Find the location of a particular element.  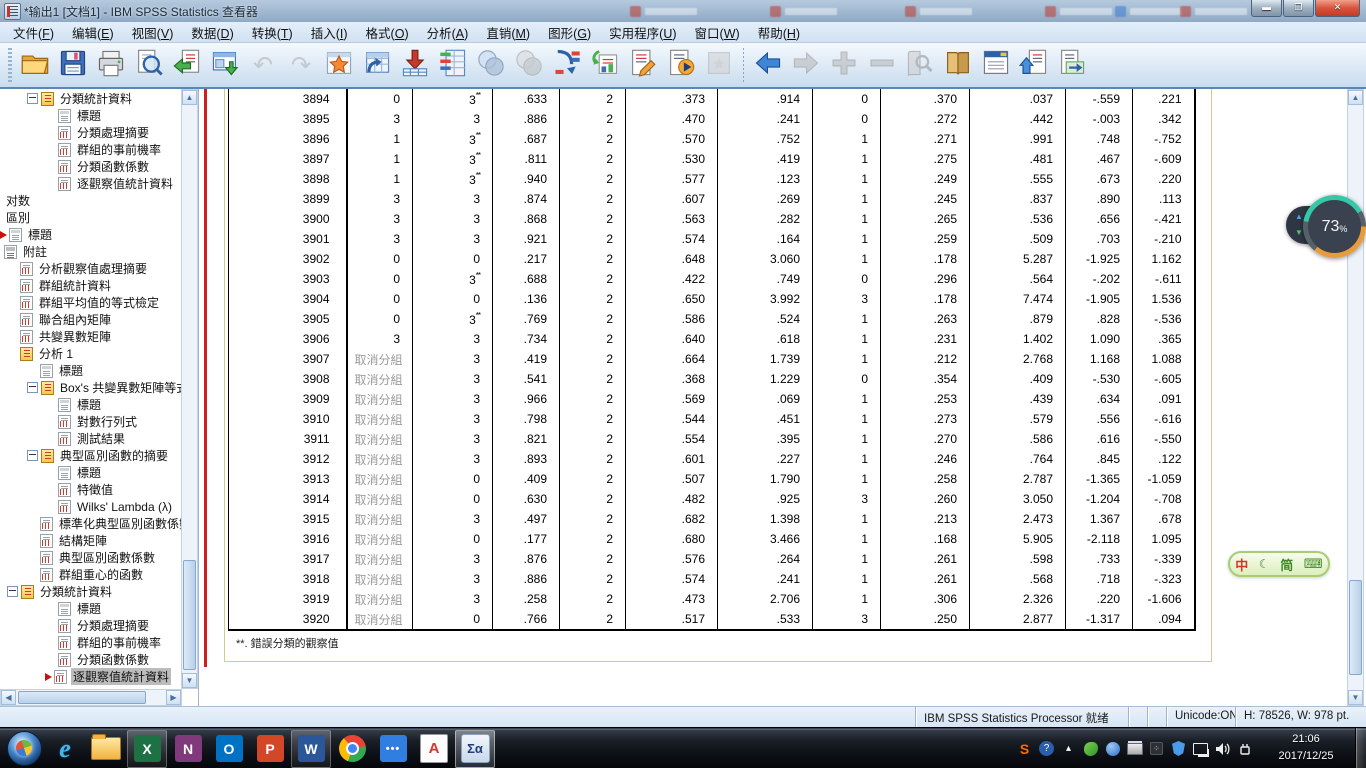

show-variables-button is located at coordinates (453, 65).